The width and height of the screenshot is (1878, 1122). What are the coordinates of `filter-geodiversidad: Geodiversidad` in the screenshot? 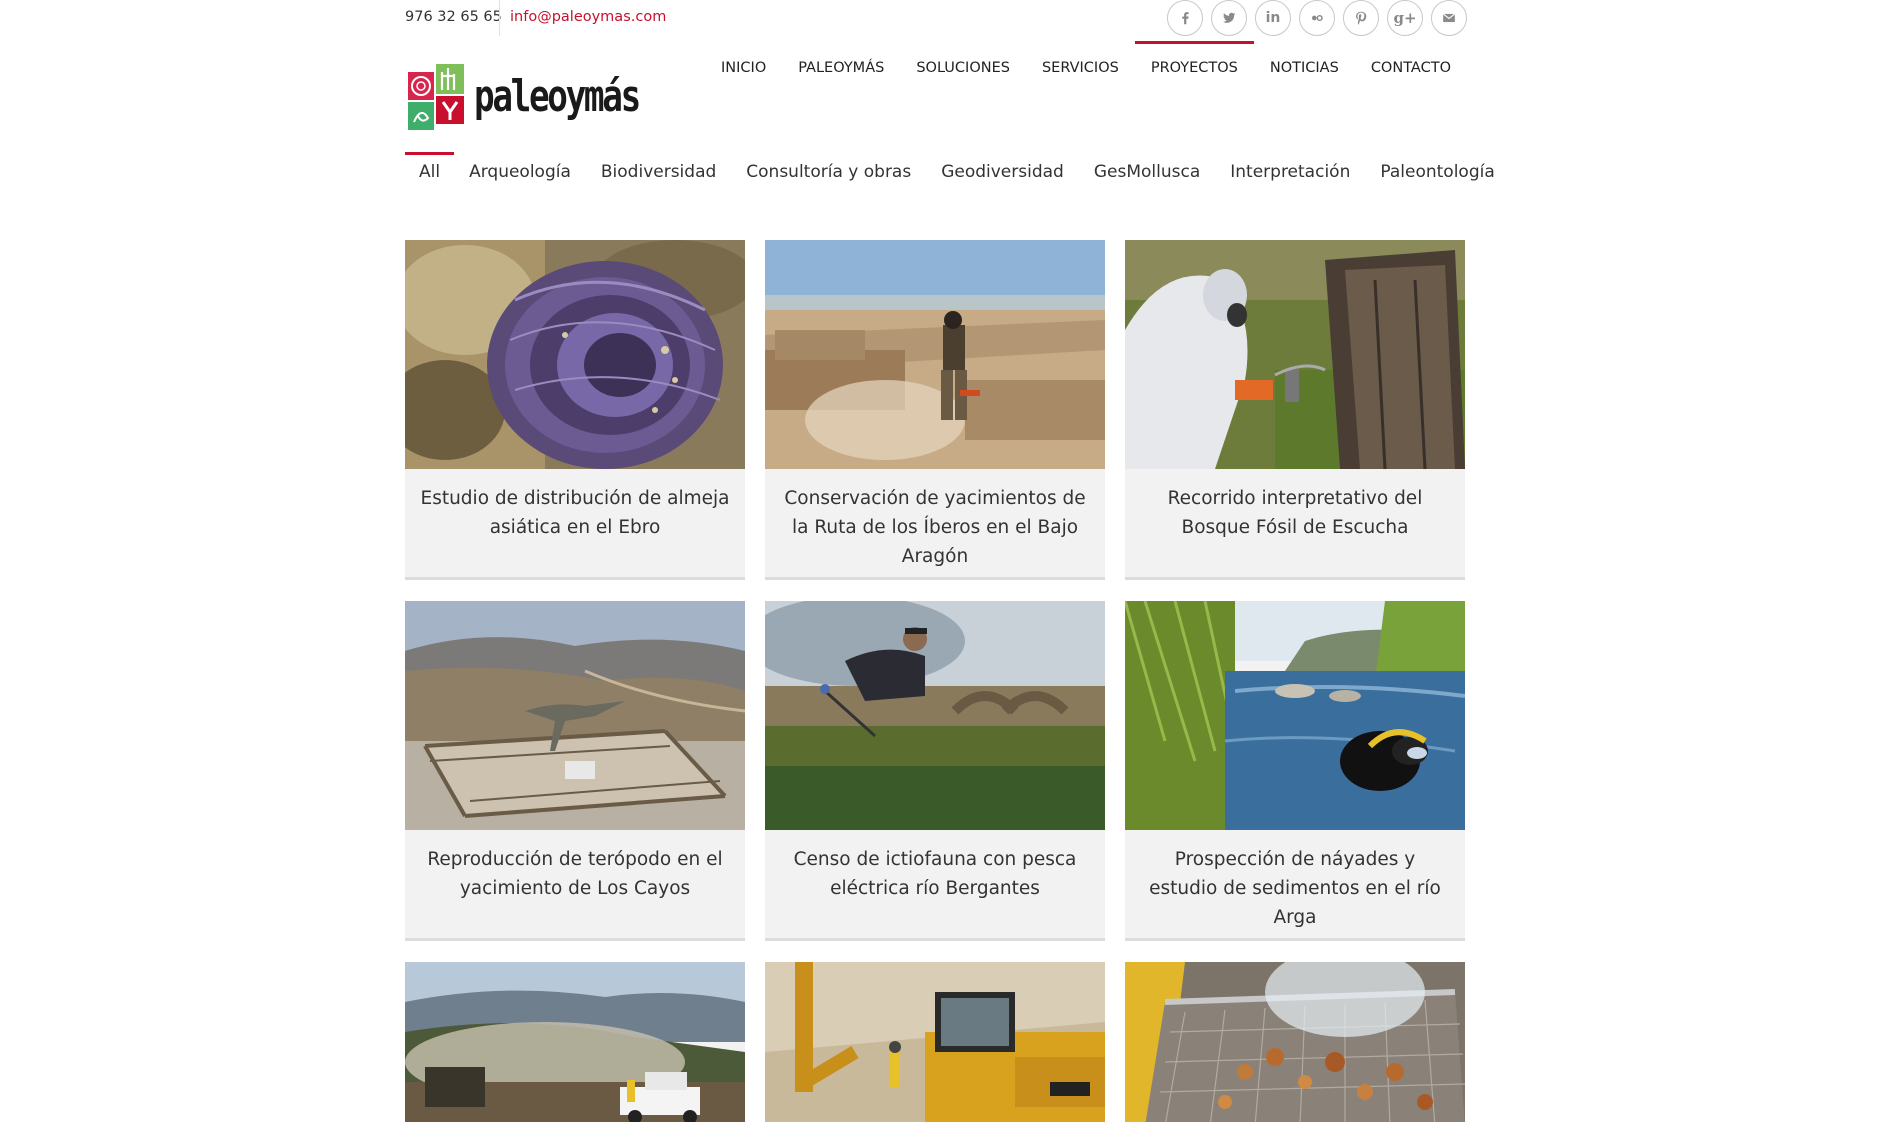 It's located at (1002, 172).